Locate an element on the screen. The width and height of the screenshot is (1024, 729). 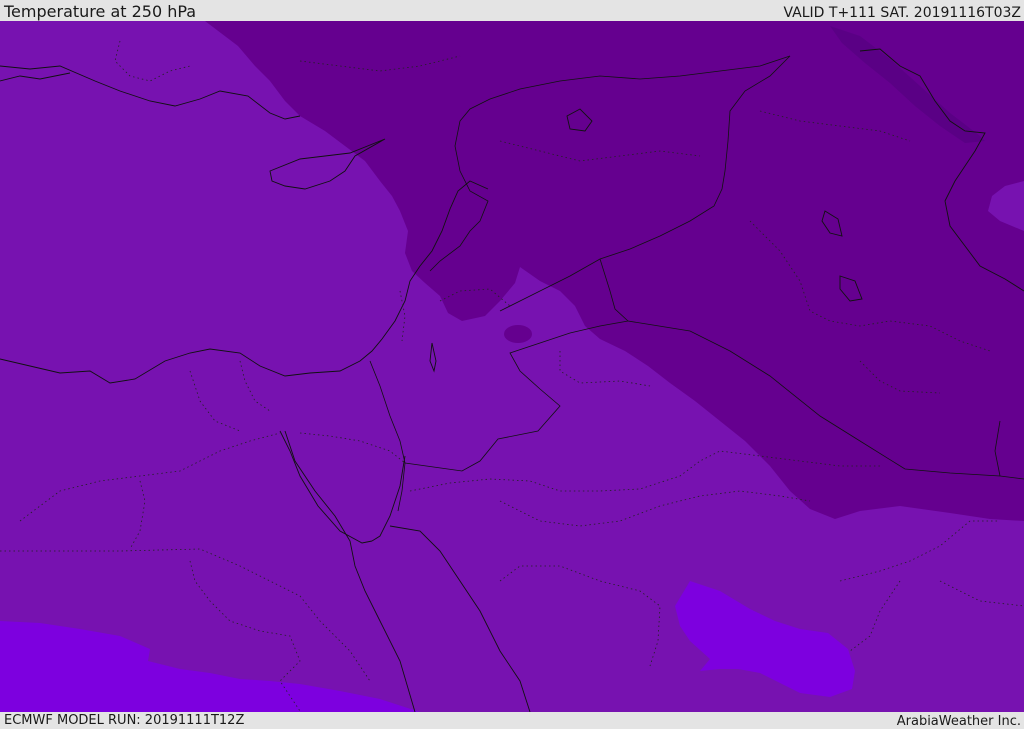
model-run: ECMWF MODEL RUN: 20191111T12Z is located at coordinates (124, 720).